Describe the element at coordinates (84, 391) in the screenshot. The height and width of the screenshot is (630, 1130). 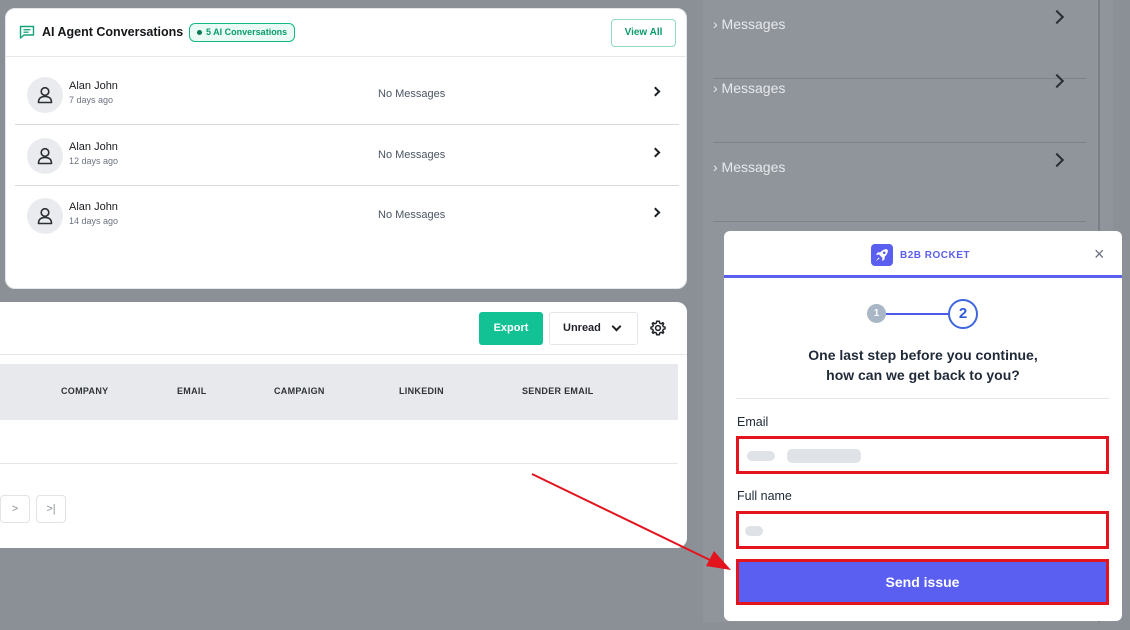
I see `column-header-company: COMPANY` at that location.